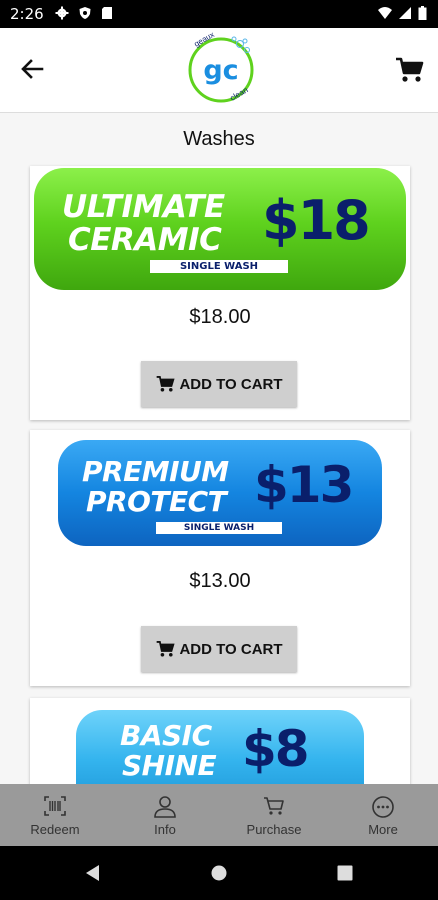 The image size is (438, 900). Describe the element at coordinates (405, 13) in the screenshot. I see `signal-icon` at that location.